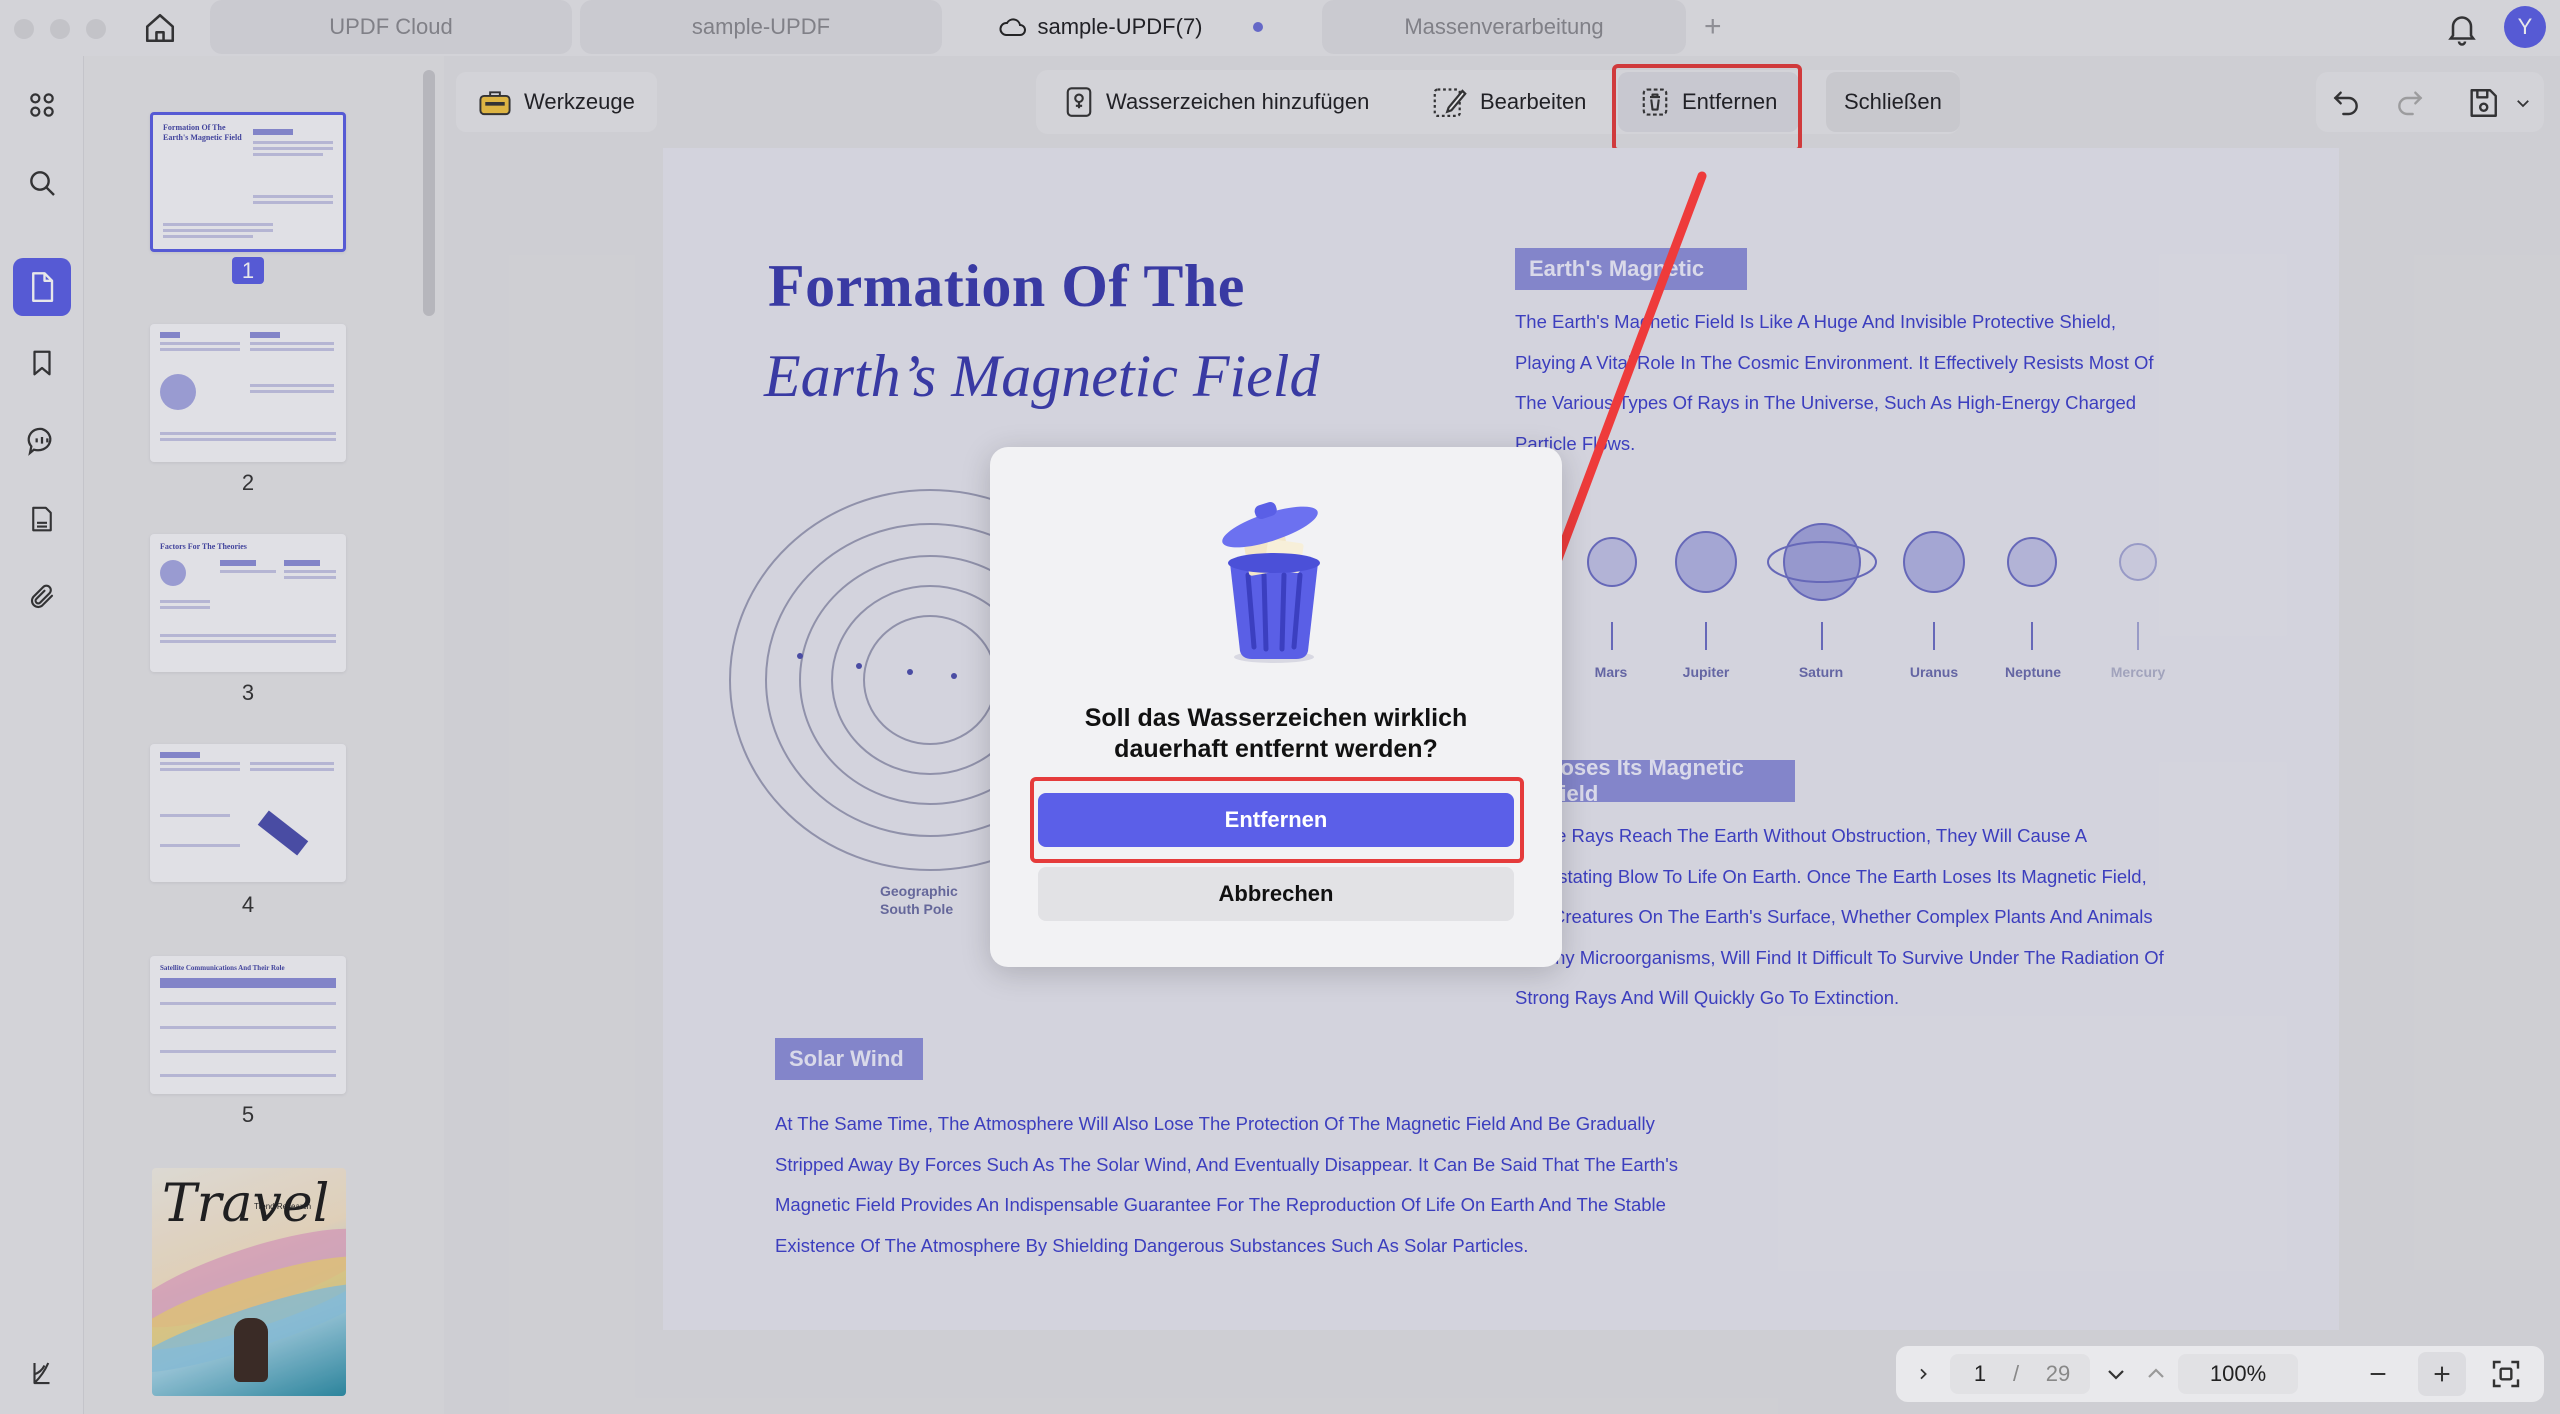 The image size is (2560, 1414). What do you see at coordinates (1216, 102) in the screenshot?
I see `add-watermark-button: Wasserzeichen hinzufügen` at bounding box center [1216, 102].